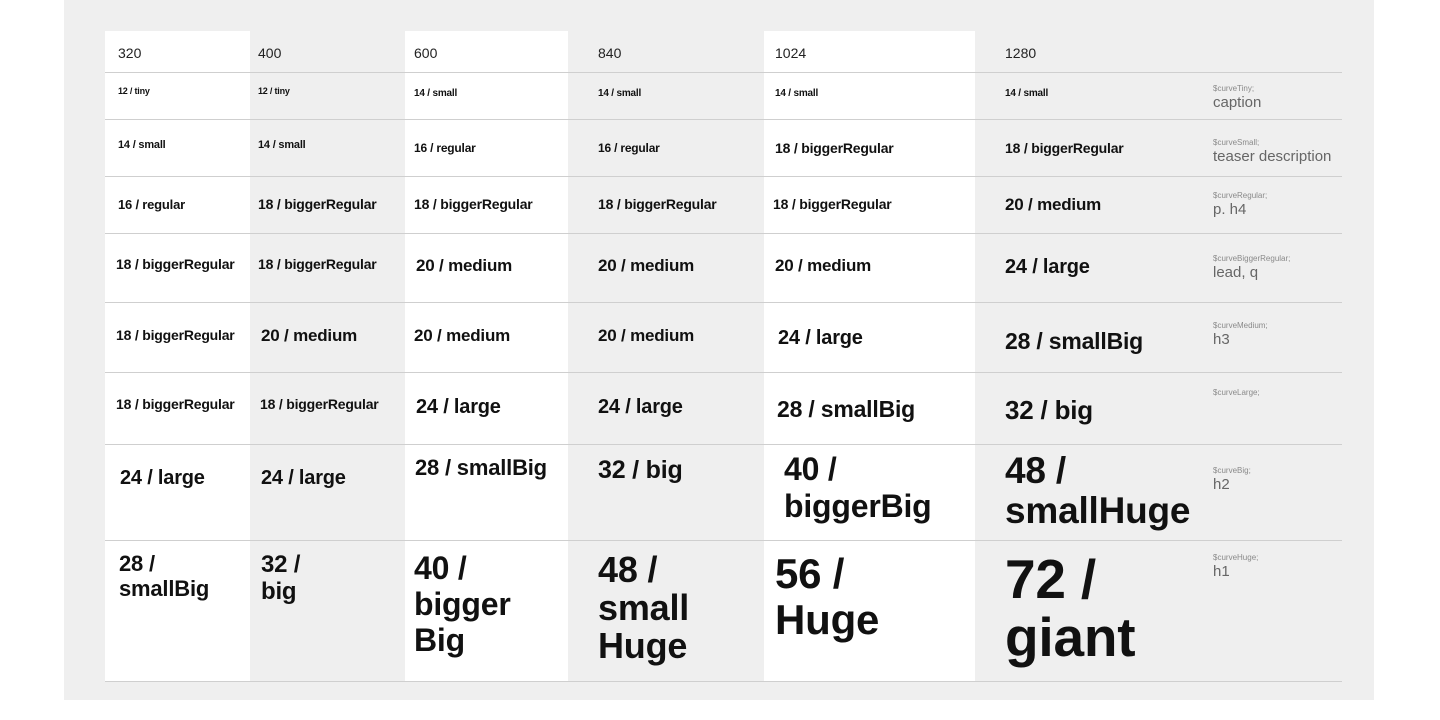 This screenshot has height=720, width=1440. I want to click on breakpoint-header: 400, so click(270, 53).